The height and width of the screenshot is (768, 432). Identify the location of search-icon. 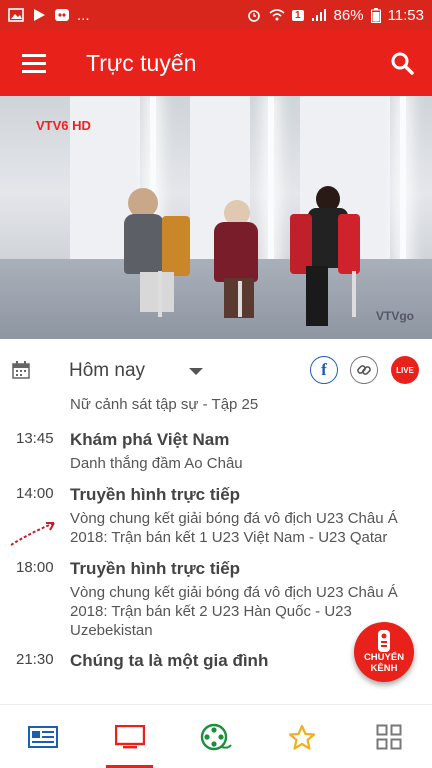
(402, 63).